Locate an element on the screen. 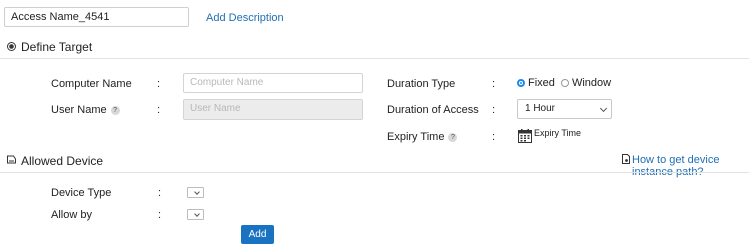 The height and width of the screenshot is (251, 756). define-target-title: Define Target is located at coordinates (57, 47).